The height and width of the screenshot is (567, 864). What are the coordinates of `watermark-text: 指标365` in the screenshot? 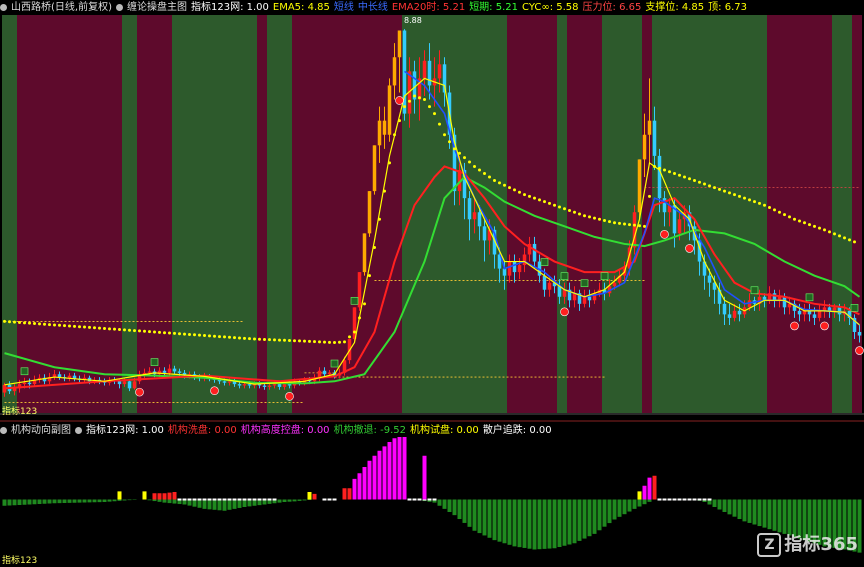 It's located at (821, 544).